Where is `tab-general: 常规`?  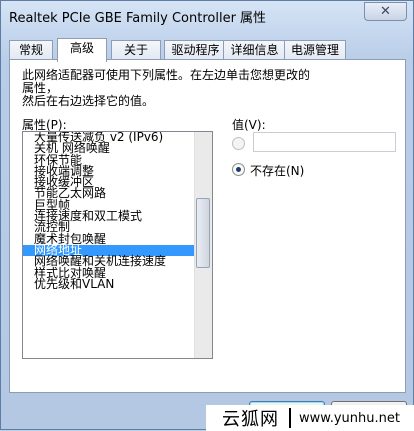 tab-general: 常规 is located at coordinates (31, 50).